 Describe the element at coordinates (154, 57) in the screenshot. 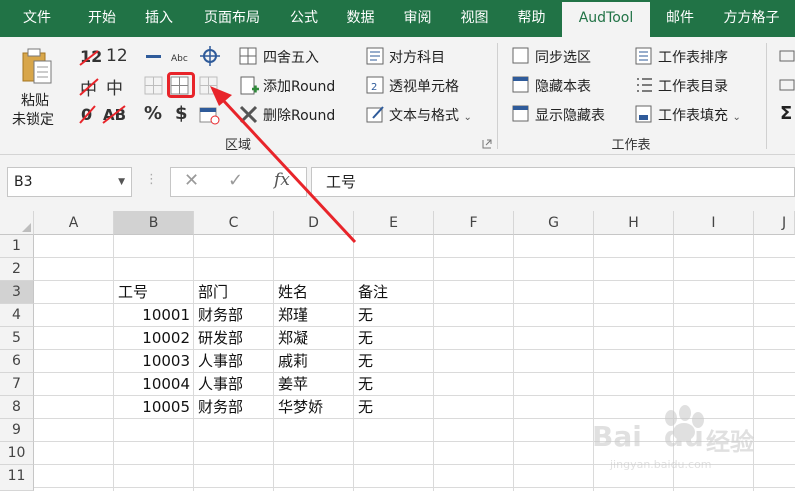

I see `minus-icon` at that location.